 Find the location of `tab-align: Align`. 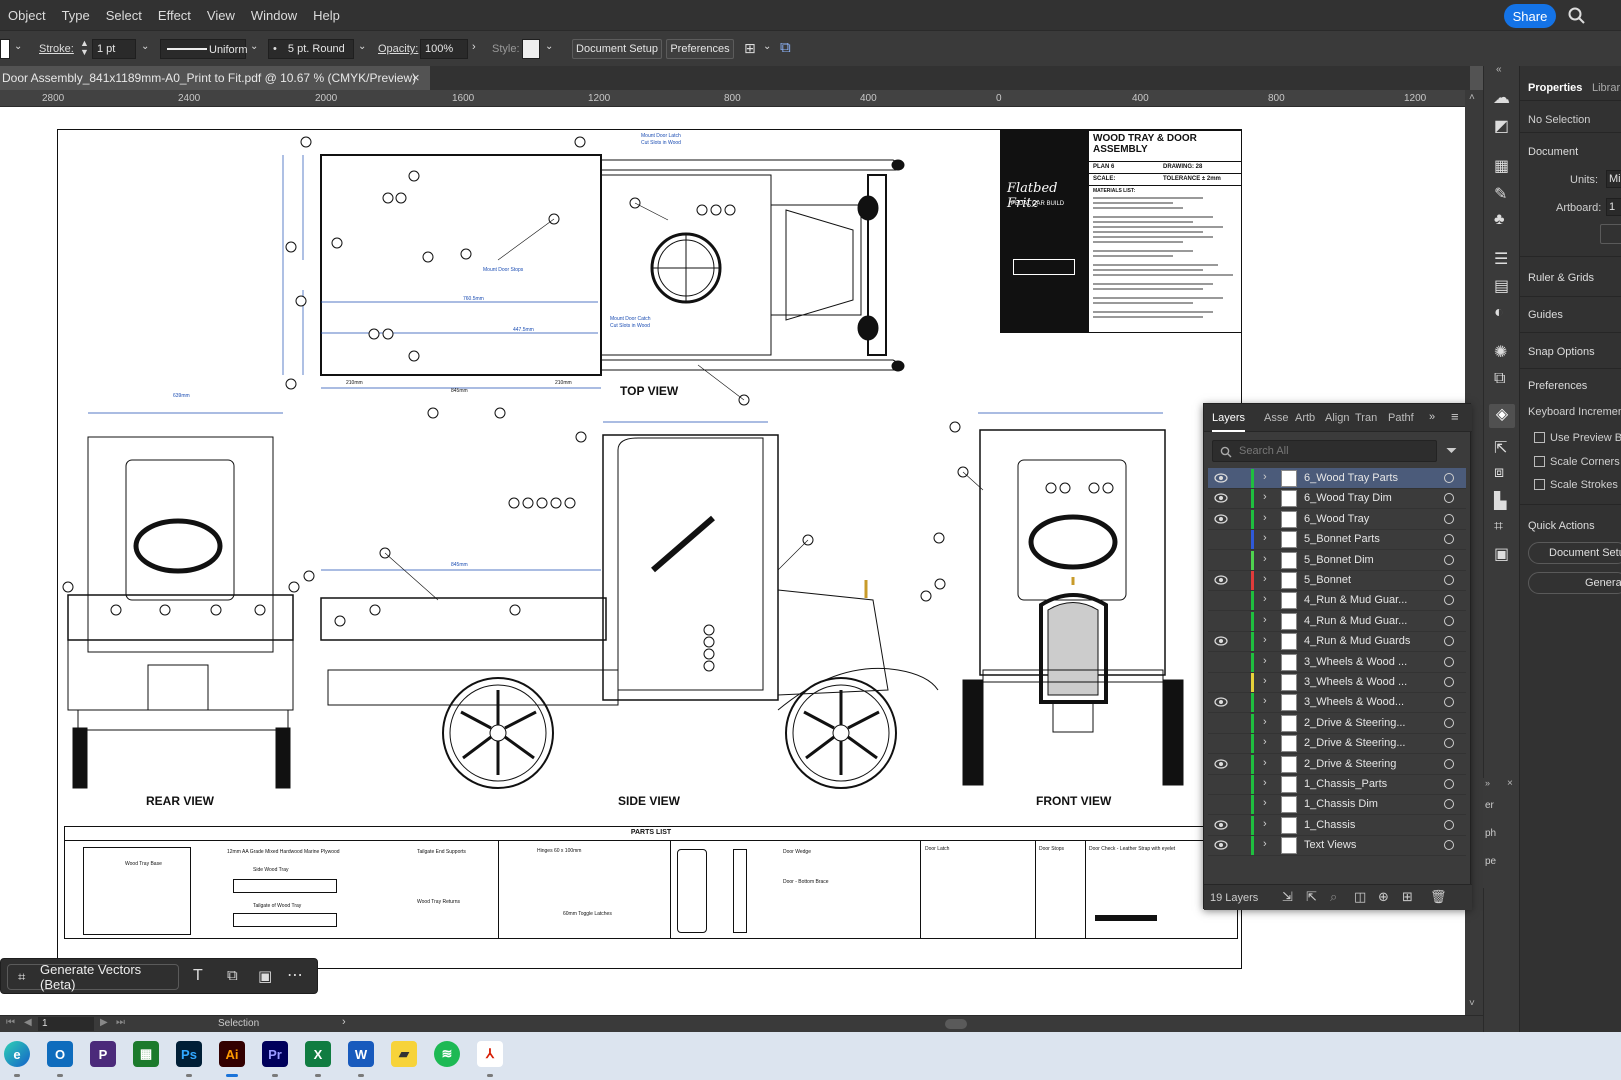

tab-align: Align is located at coordinates (1337, 418).